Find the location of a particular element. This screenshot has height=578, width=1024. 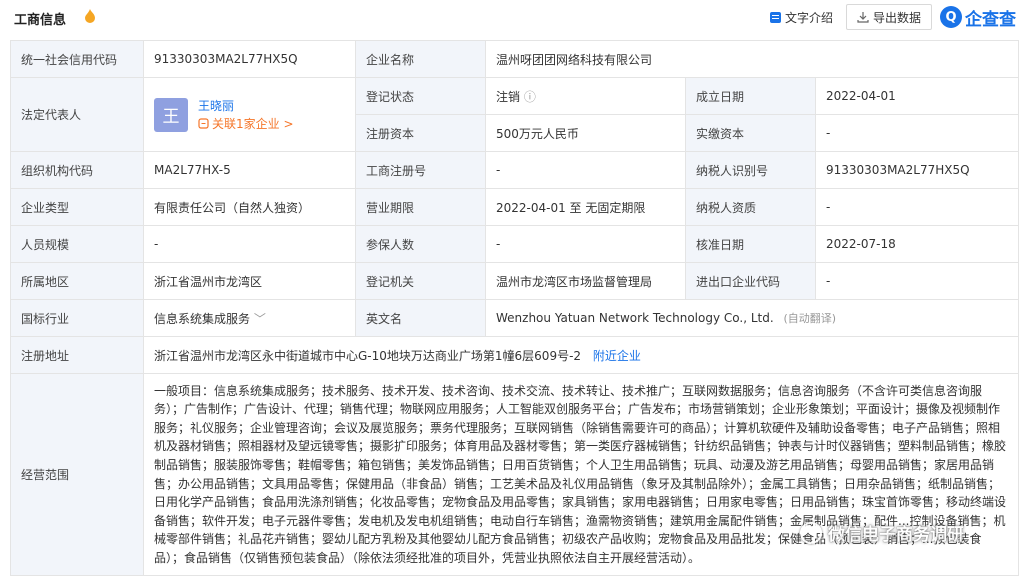

approve-date-value: 2022-07-18 is located at coordinates (917, 244).